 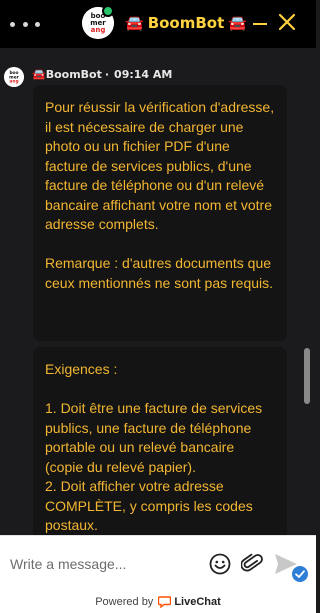 What do you see at coordinates (108, 11) in the screenshot?
I see `online-status-dot` at bounding box center [108, 11].